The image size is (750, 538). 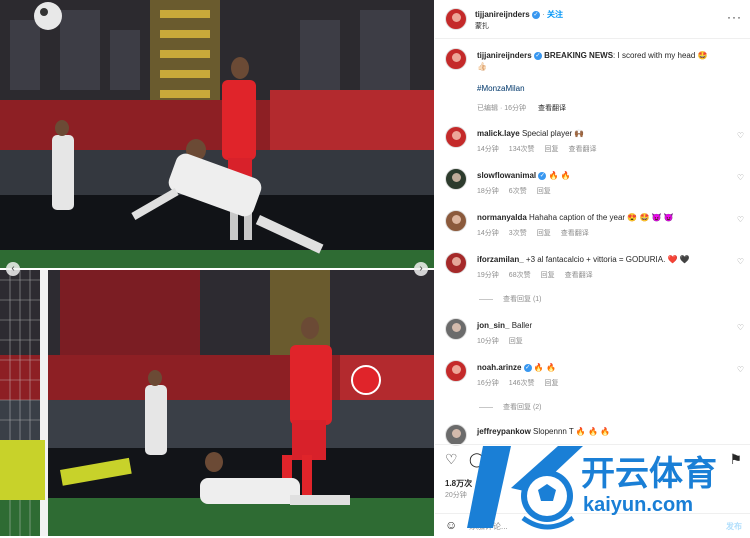 I want to click on caption-emoji: 👍🏻, so click(x=482, y=66).